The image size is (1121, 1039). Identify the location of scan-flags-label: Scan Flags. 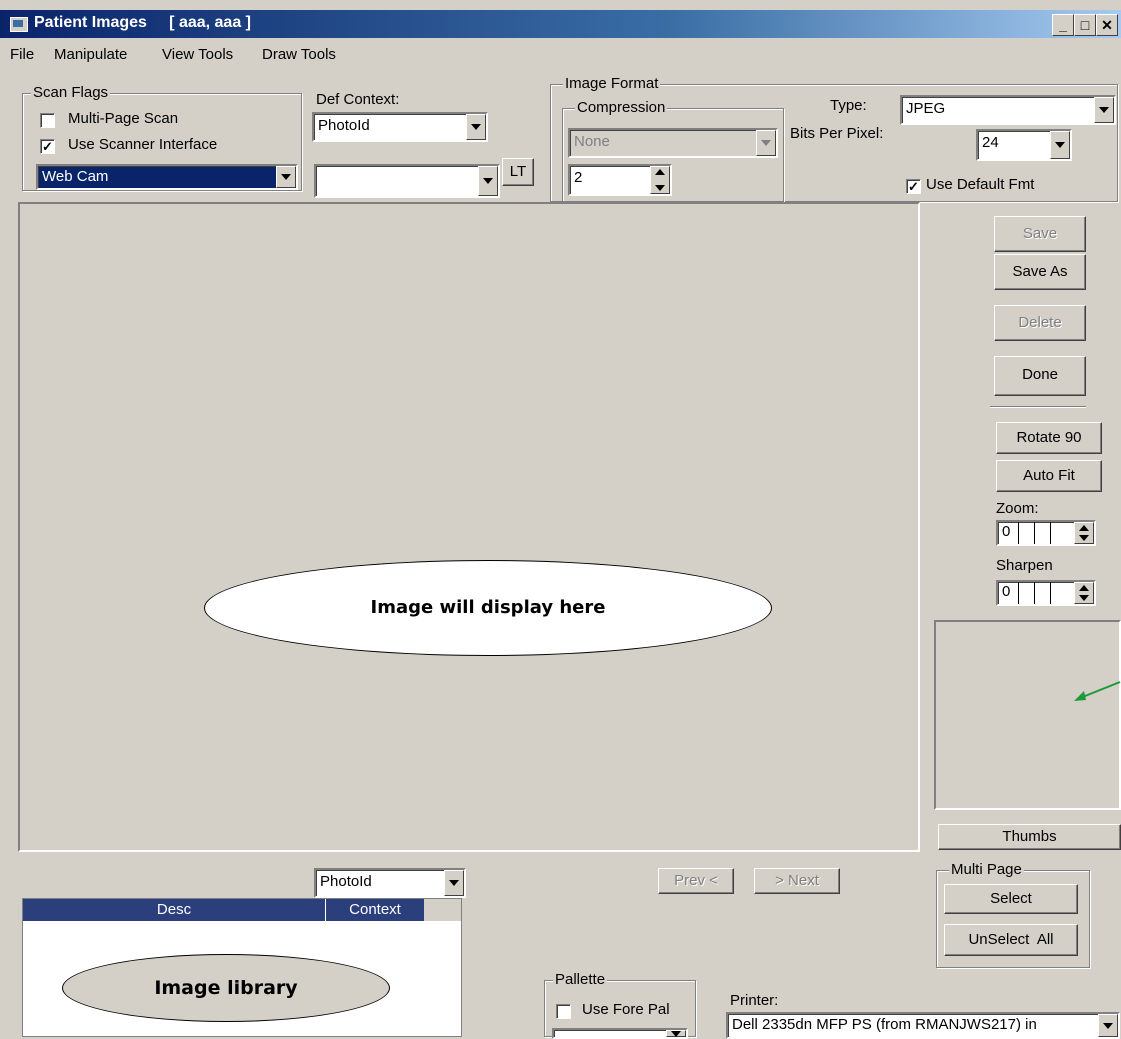
(71, 92).